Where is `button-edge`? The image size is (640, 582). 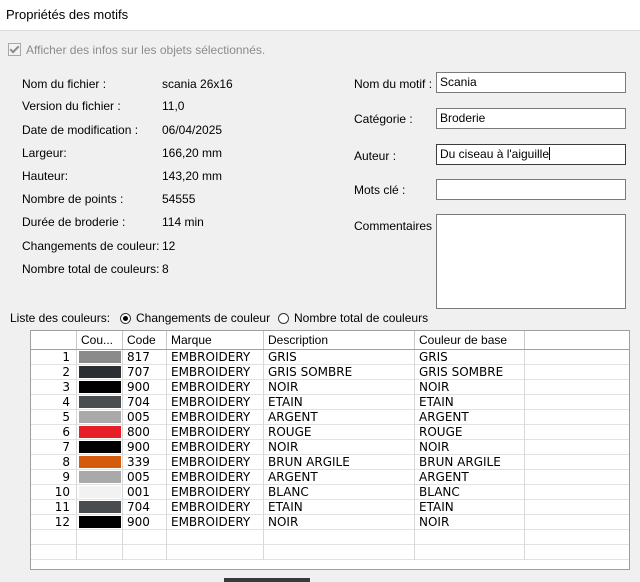
button-edge is located at coordinates (267, 580).